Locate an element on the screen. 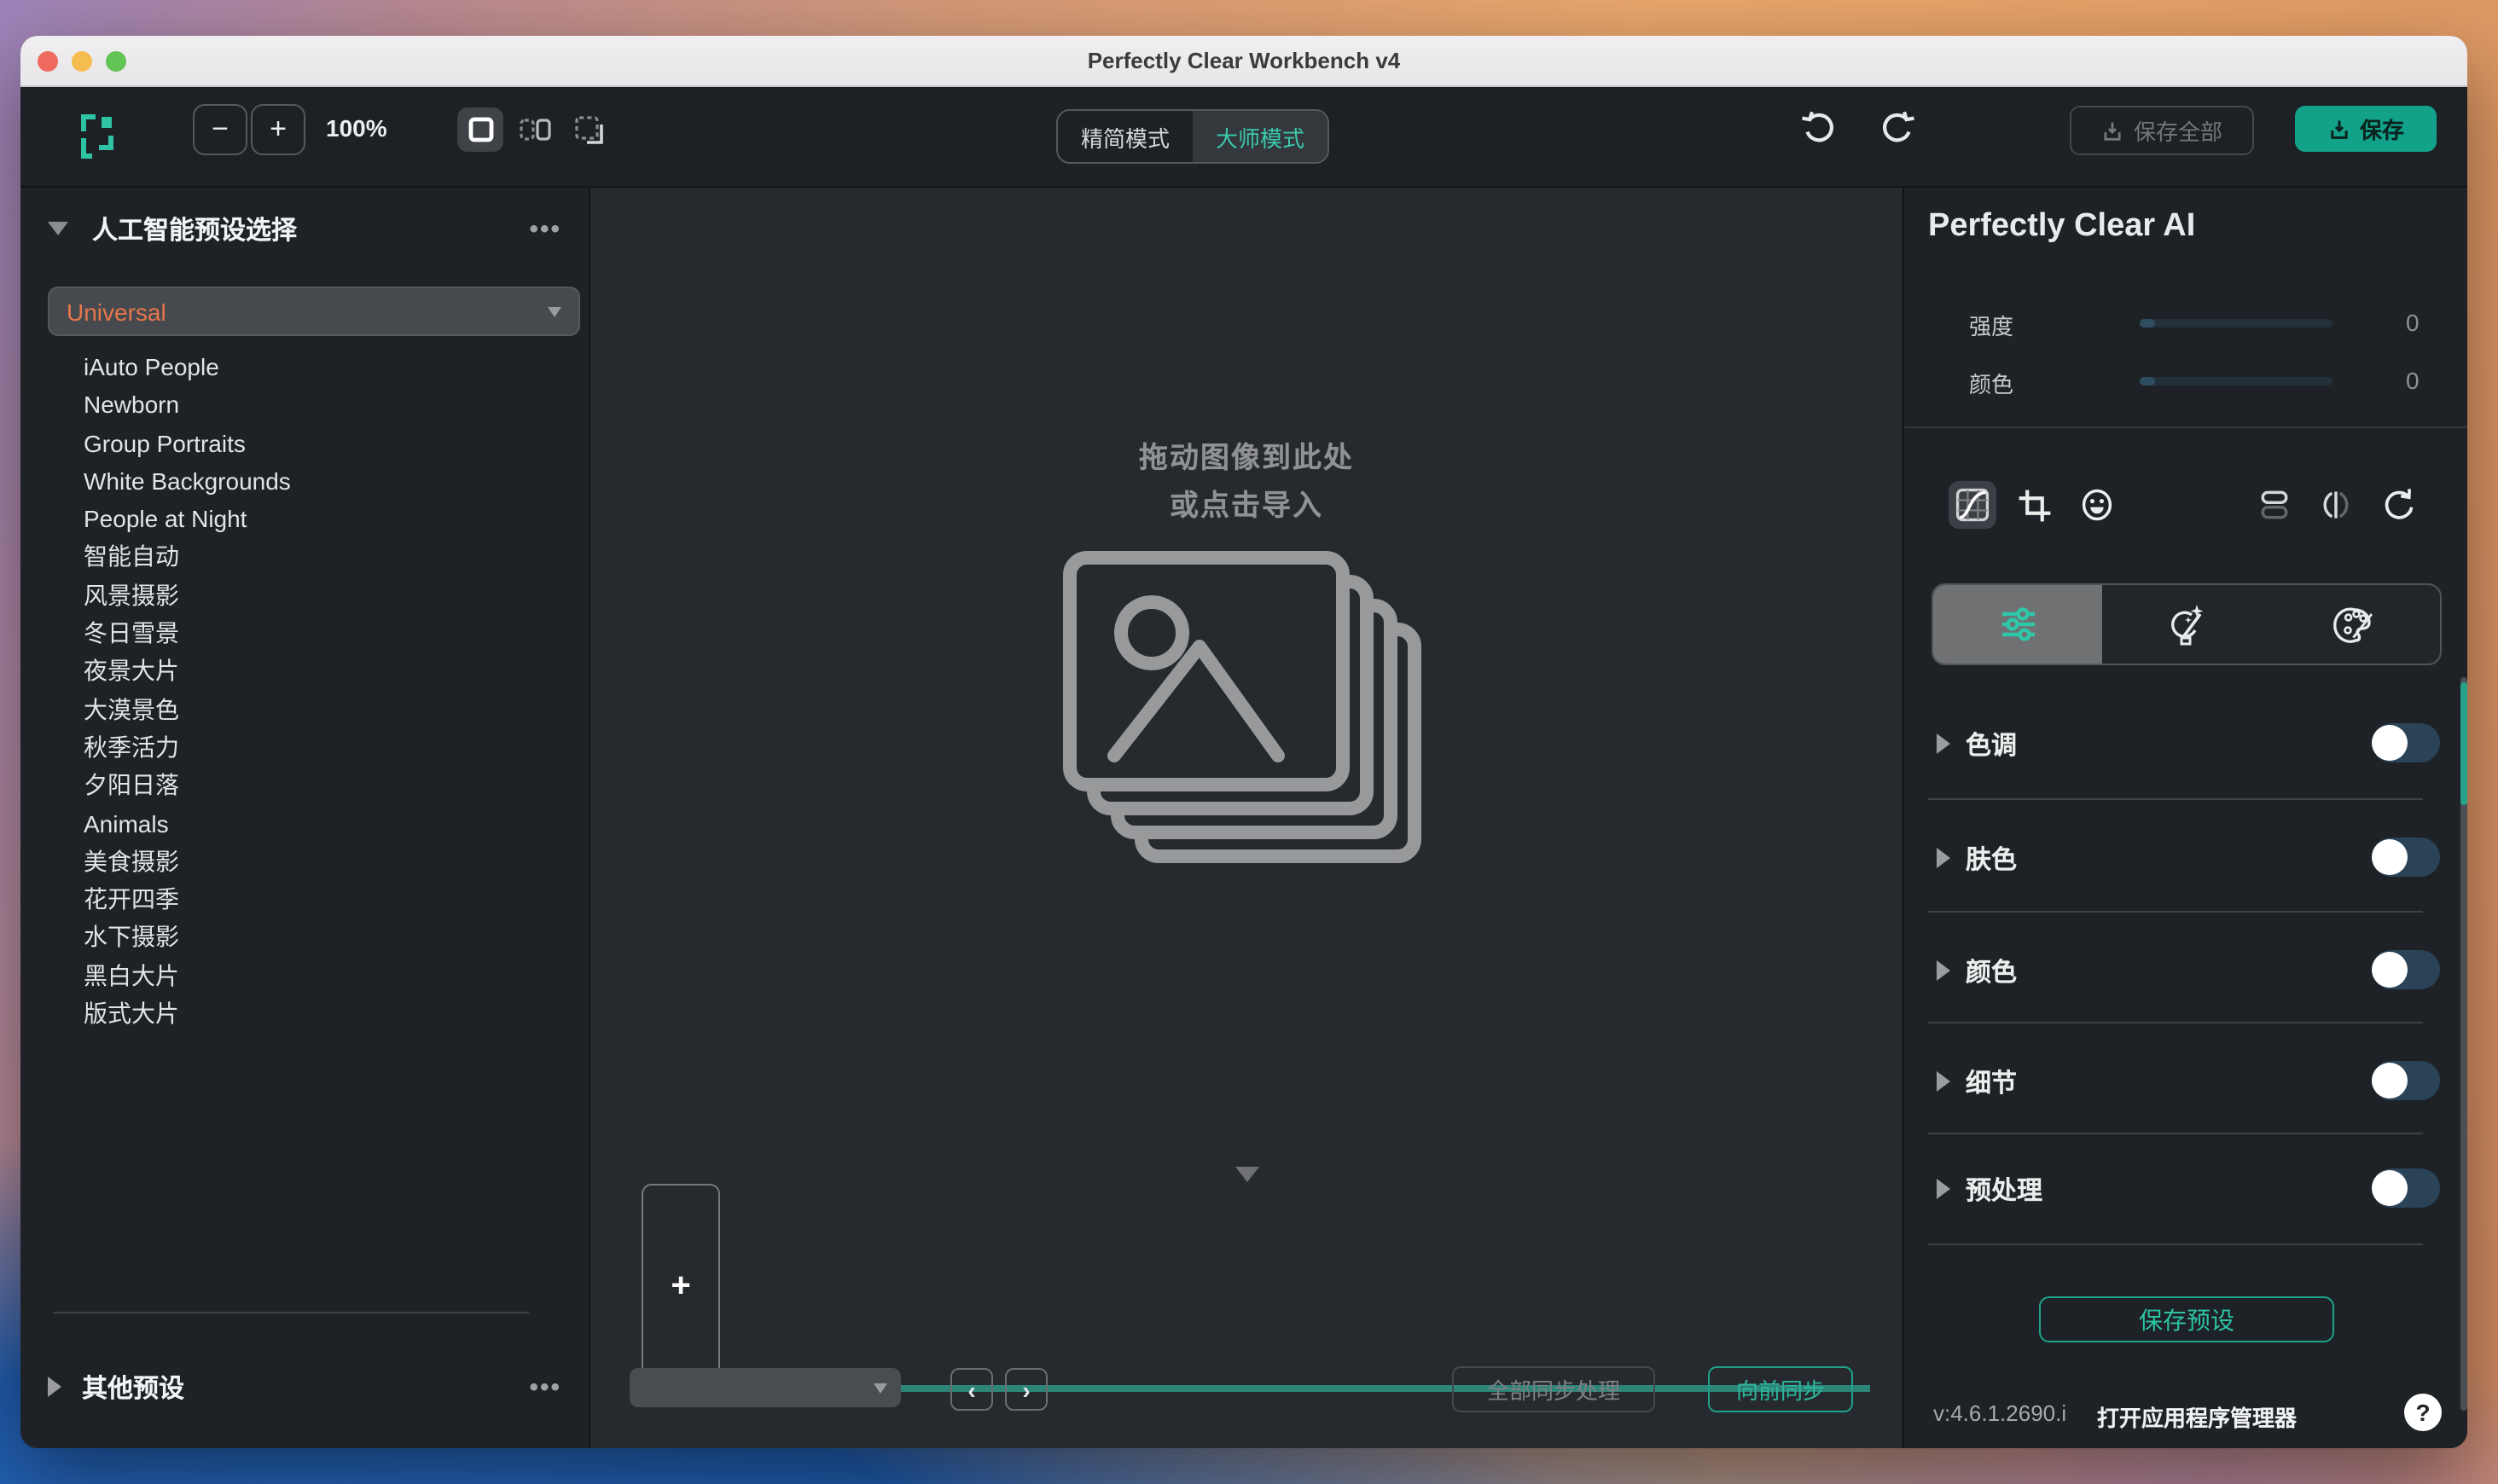 The height and width of the screenshot is (1484, 2498). section-divider is located at coordinates (2175, 912).